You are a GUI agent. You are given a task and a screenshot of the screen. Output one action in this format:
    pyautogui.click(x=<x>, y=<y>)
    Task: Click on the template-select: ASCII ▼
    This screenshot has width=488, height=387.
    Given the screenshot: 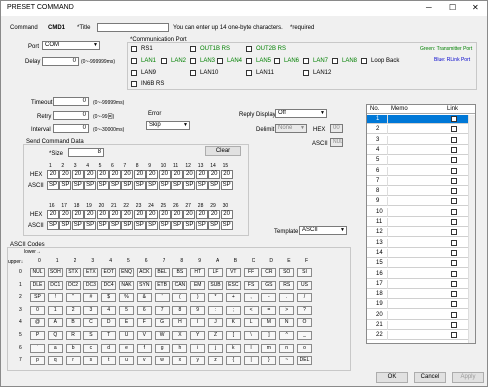 What is the action you would take?
    pyautogui.click(x=323, y=230)
    